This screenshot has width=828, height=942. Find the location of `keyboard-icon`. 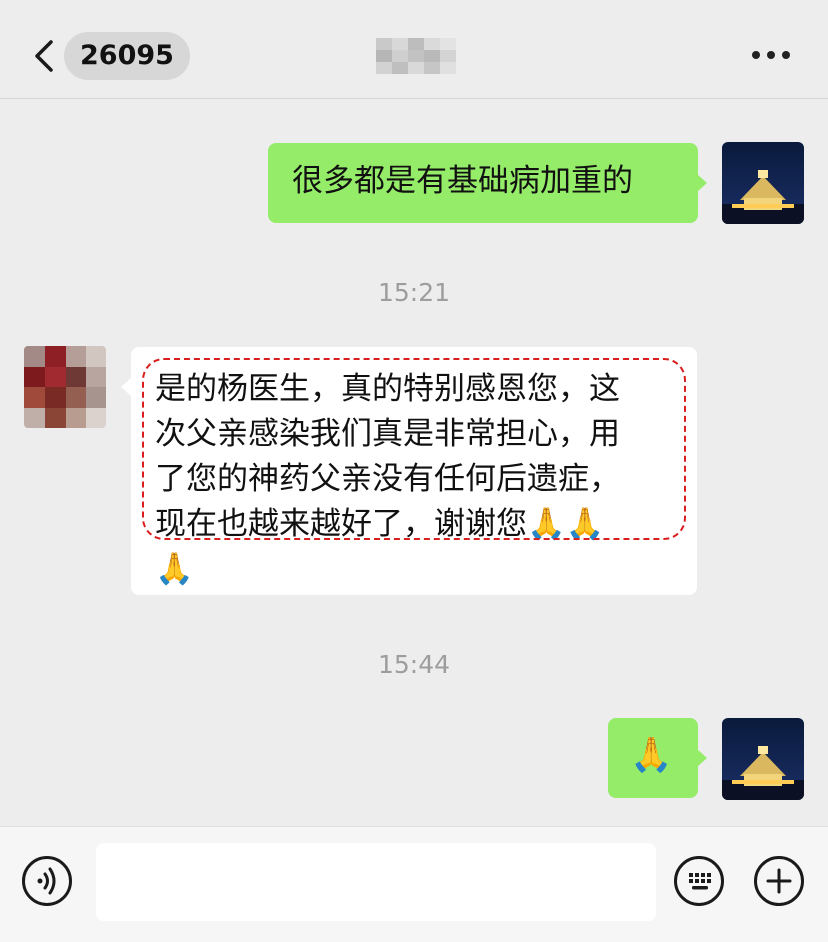

keyboard-icon is located at coordinates (699, 881).